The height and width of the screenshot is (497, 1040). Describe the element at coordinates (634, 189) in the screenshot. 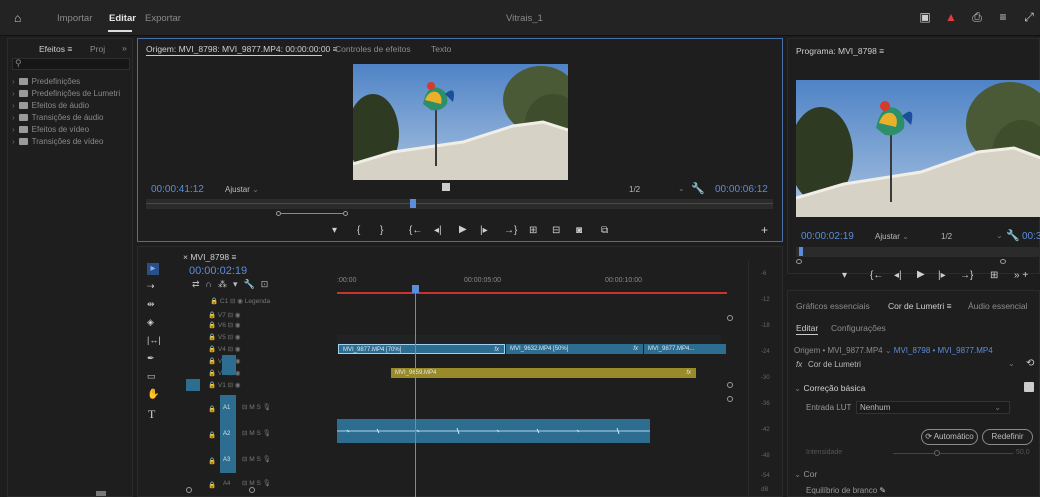

I see `source-resolution-dropdown: 1/2` at that location.